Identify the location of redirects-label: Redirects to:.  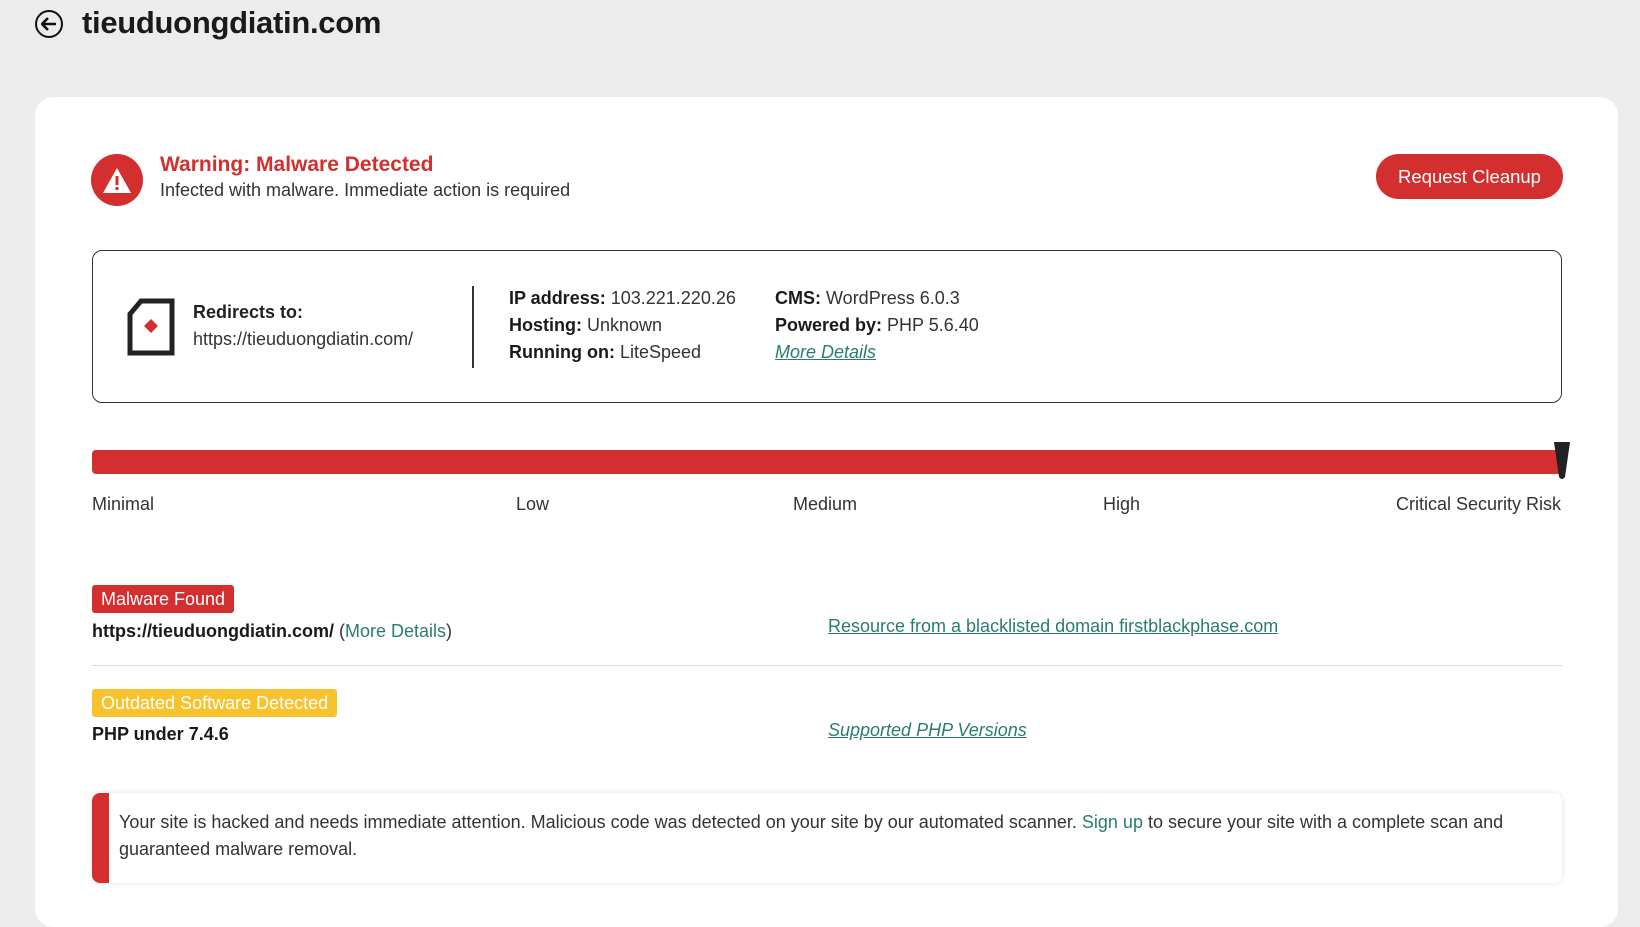
(248, 312).